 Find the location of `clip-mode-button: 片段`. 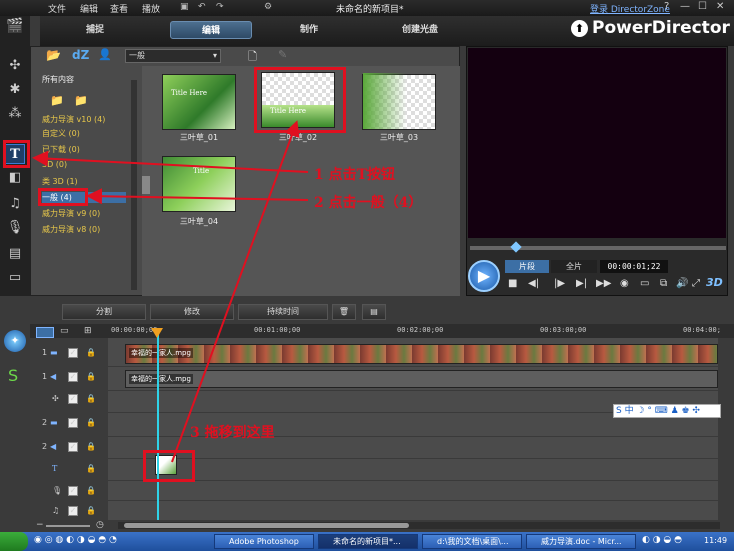

clip-mode-button: 片段 is located at coordinates (527, 266).